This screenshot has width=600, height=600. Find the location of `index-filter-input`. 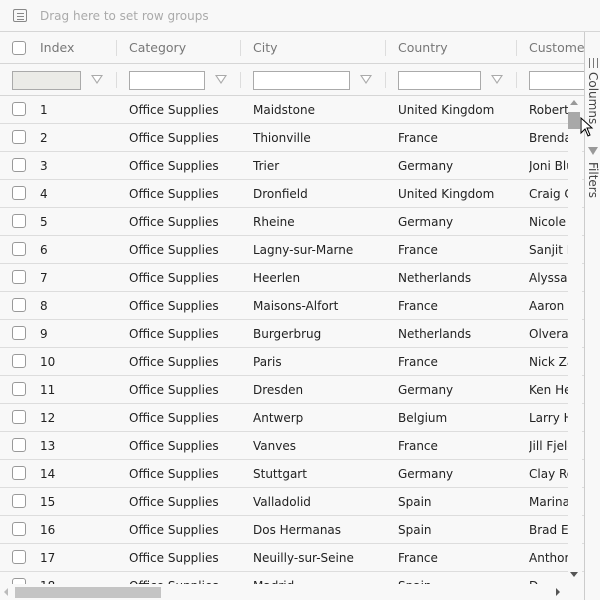

index-filter-input is located at coordinates (46, 80).